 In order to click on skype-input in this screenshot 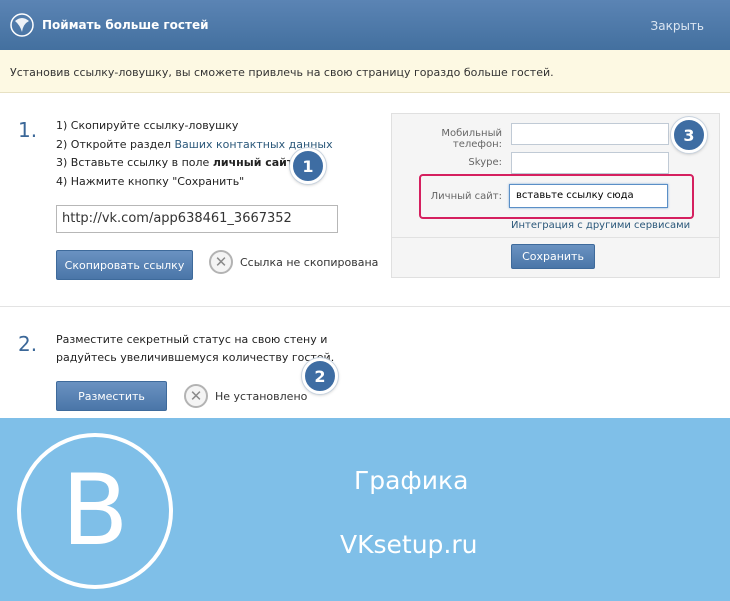, I will do `click(590, 163)`.